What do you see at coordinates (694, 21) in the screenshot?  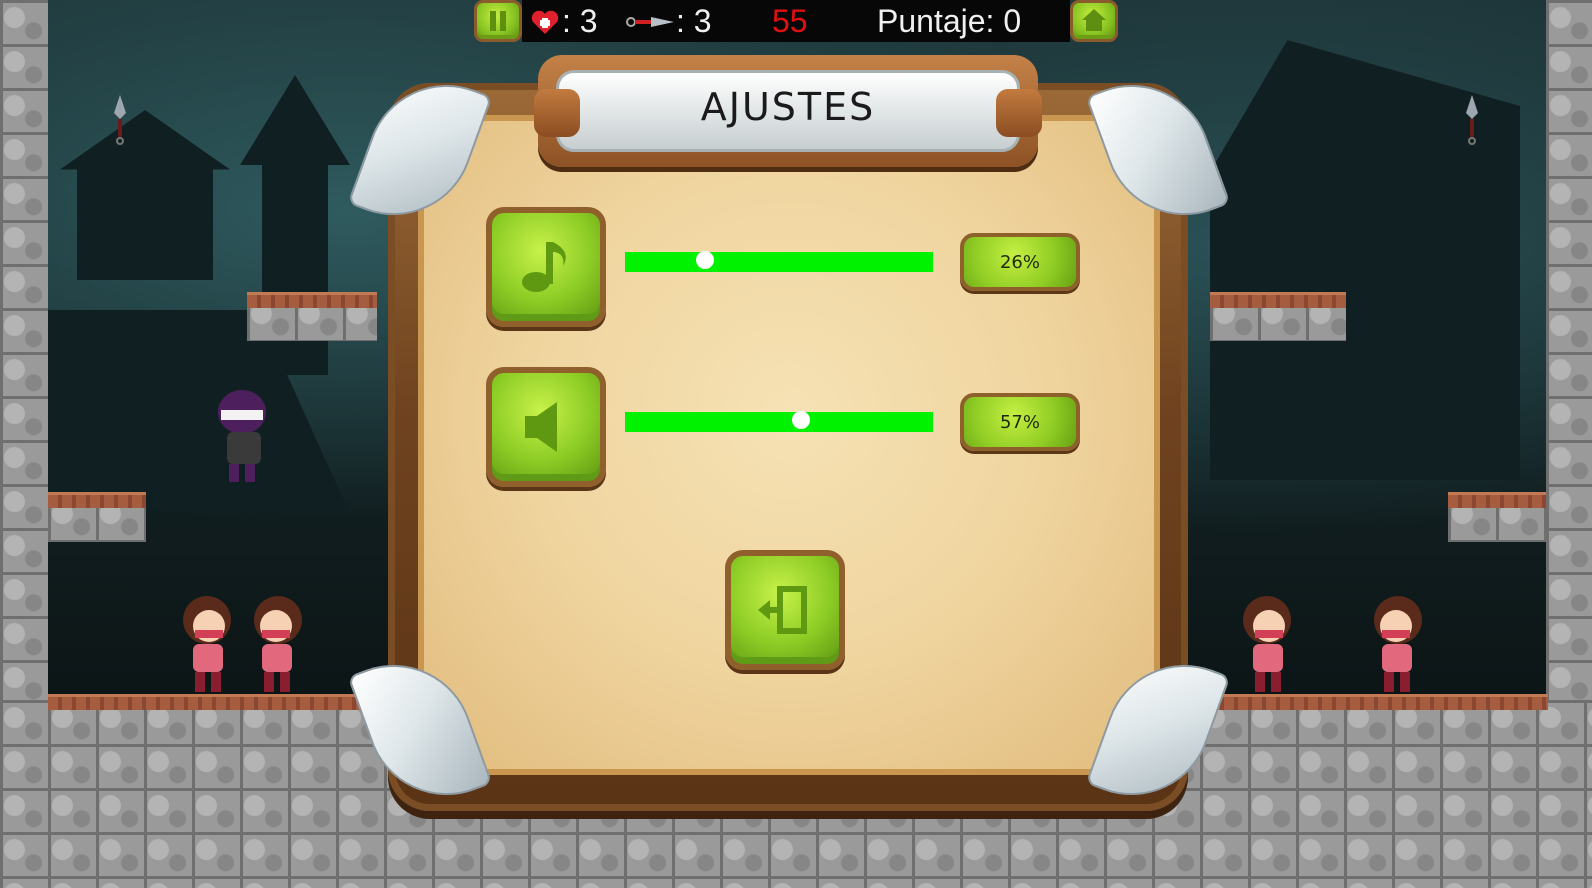 I see `shuriken-counter: : 3` at bounding box center [694, 21].